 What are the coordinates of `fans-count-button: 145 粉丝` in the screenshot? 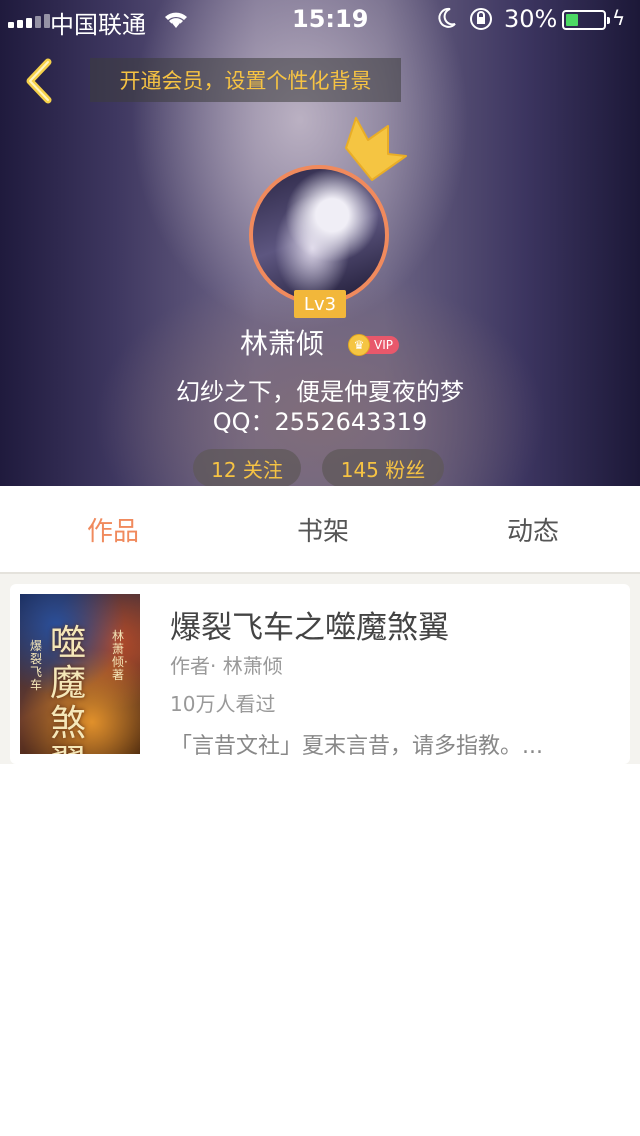 It's located at (383, 467).